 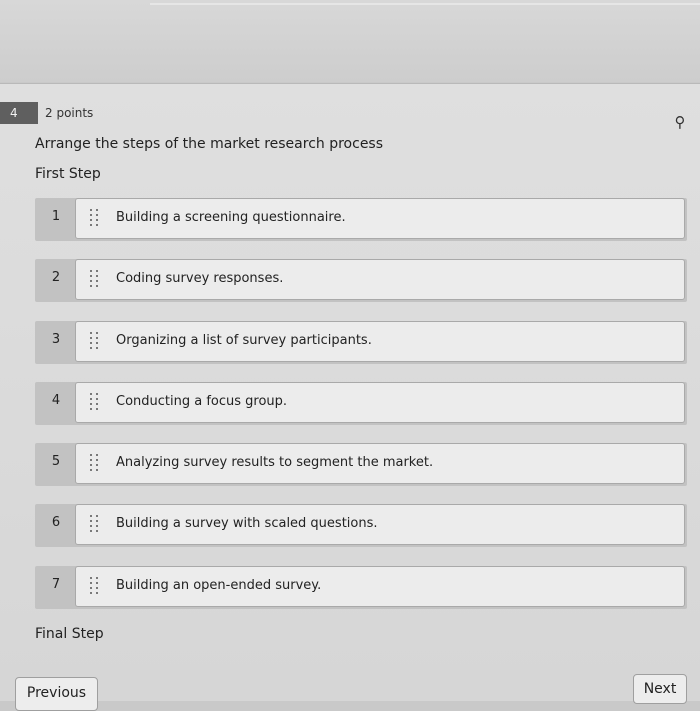 What do you see at coordinates (56, 694) in the screenshot?
I see `previous-button: Previous` at bounding box center [56, 694].